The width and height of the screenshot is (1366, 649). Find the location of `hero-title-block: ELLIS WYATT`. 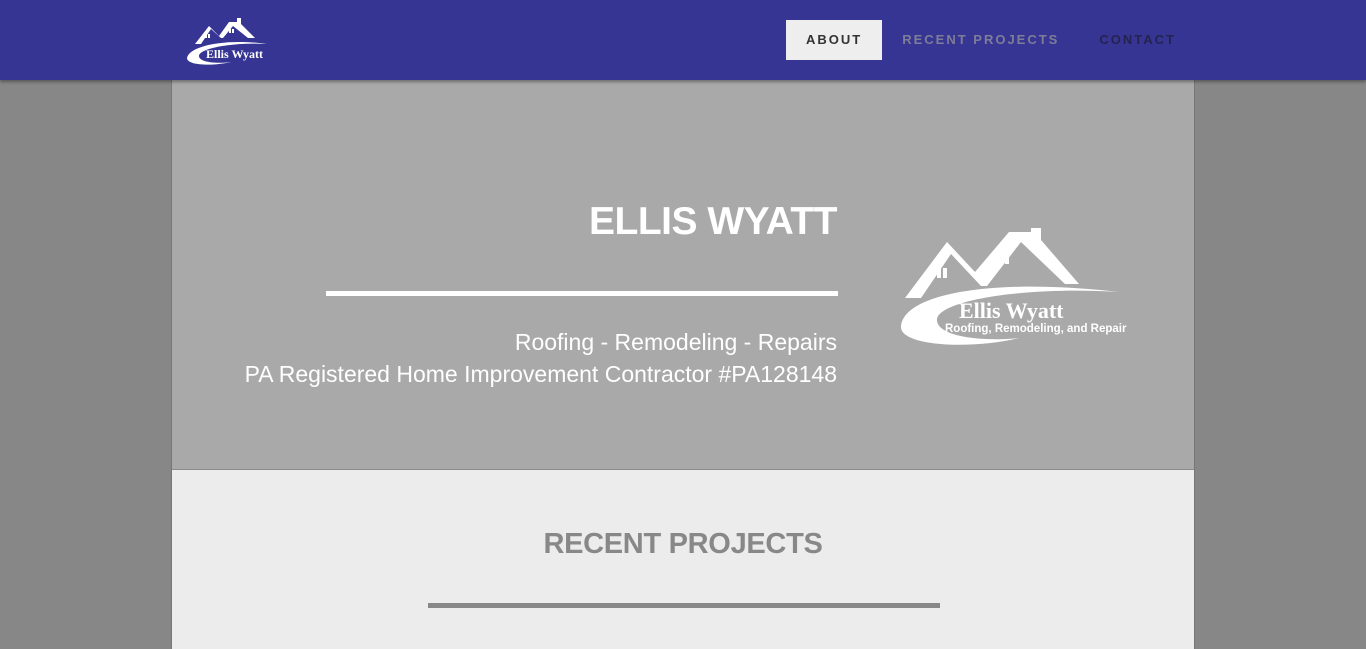

hero-title-block: ELLIS WYATT is located at coordinates (713, 222).